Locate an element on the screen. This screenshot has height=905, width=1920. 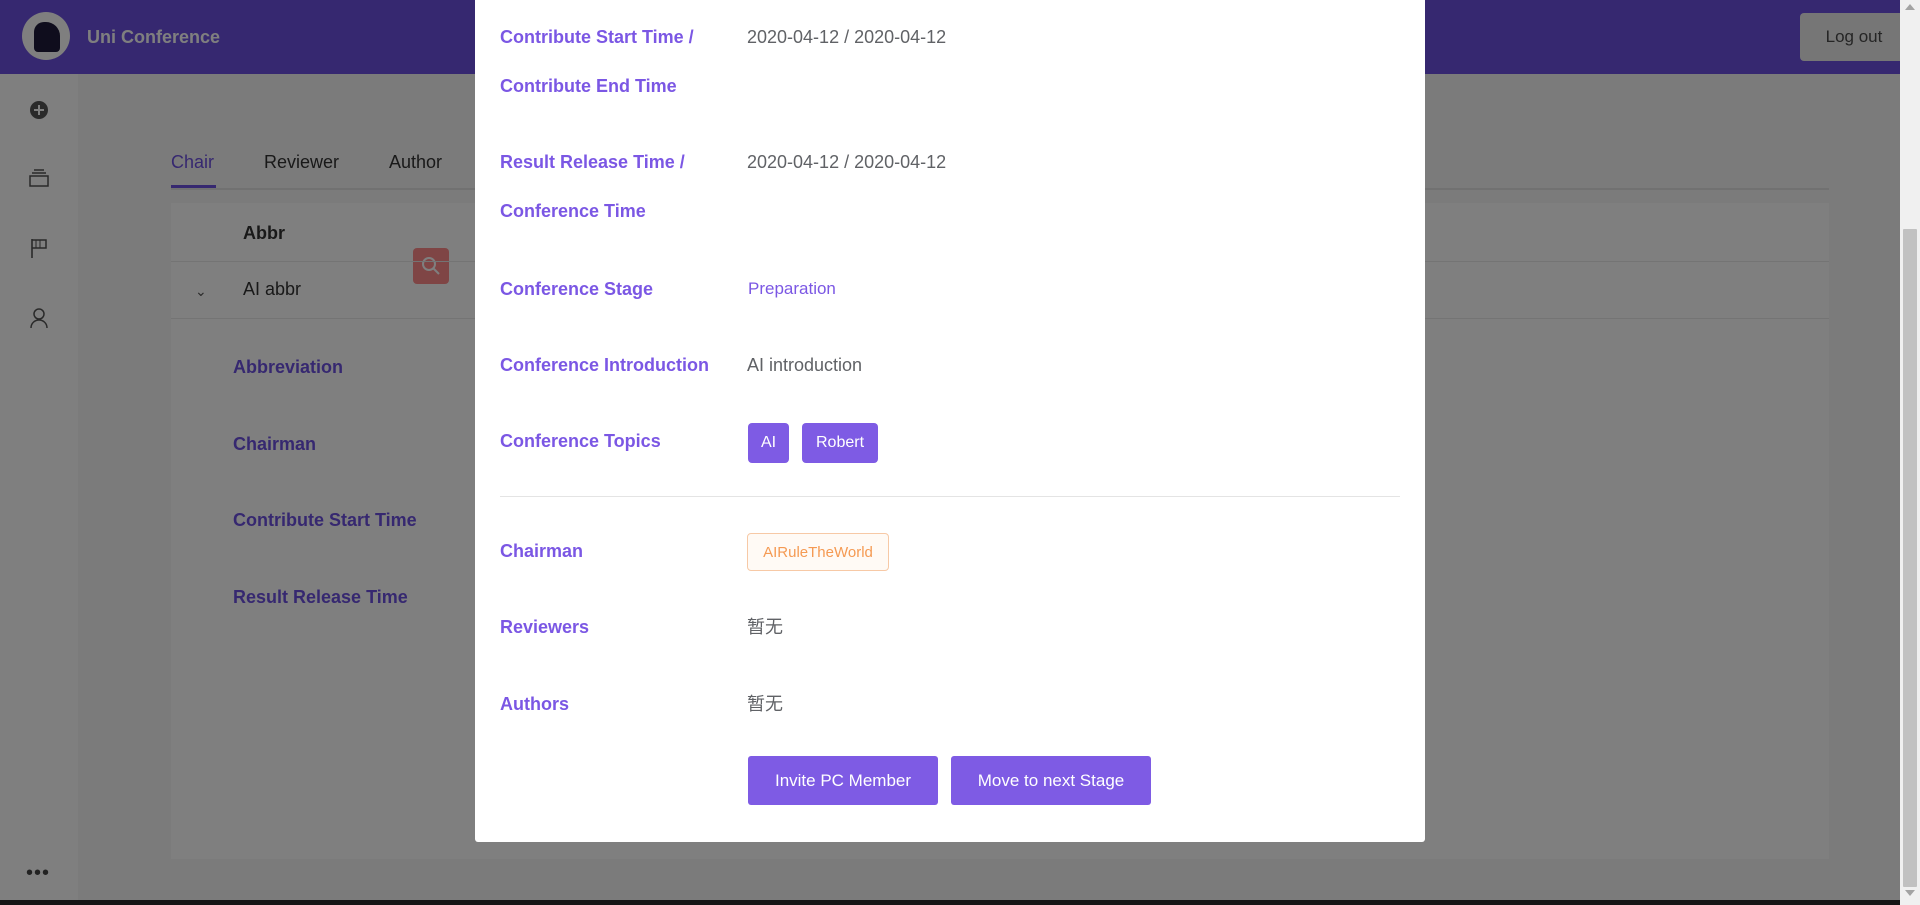
scroll-down-arrow-icon is located at coordinates (1910, 893).